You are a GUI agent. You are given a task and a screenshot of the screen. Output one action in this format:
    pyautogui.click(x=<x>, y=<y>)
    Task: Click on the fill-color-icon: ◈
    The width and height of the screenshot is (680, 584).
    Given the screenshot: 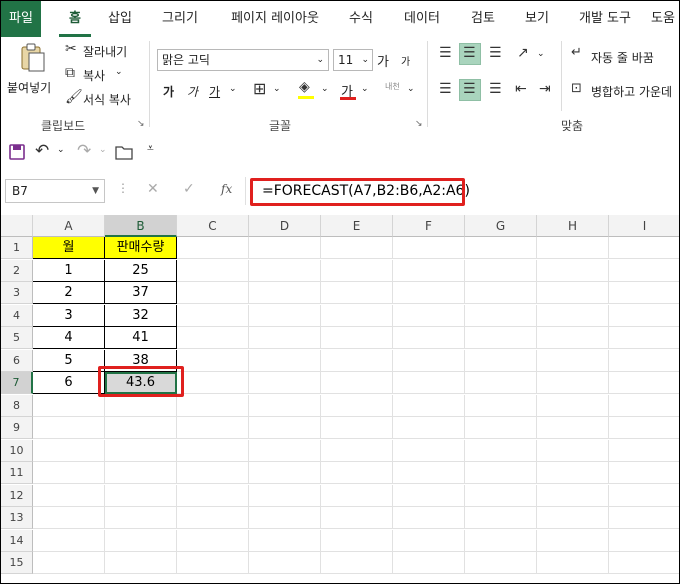 What is the action you would take?
    pyautogui.click(x=304, y=87)
    